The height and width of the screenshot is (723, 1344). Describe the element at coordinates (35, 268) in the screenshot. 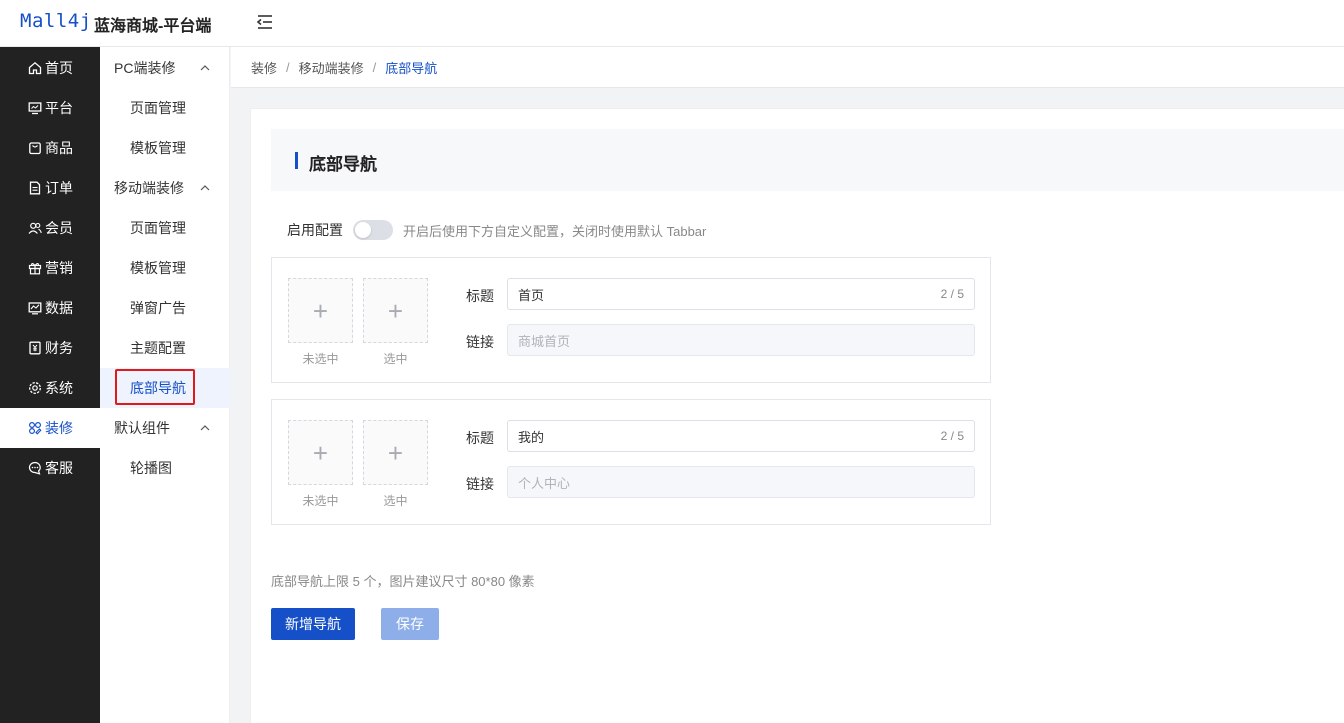

I see `gift-icon` at that location.